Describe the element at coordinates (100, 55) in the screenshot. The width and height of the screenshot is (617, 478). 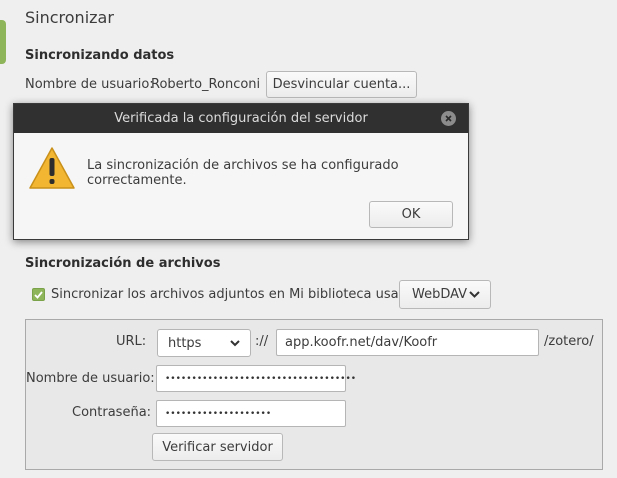
I see `data-sync-heading: Sincronizando datos` at that location.